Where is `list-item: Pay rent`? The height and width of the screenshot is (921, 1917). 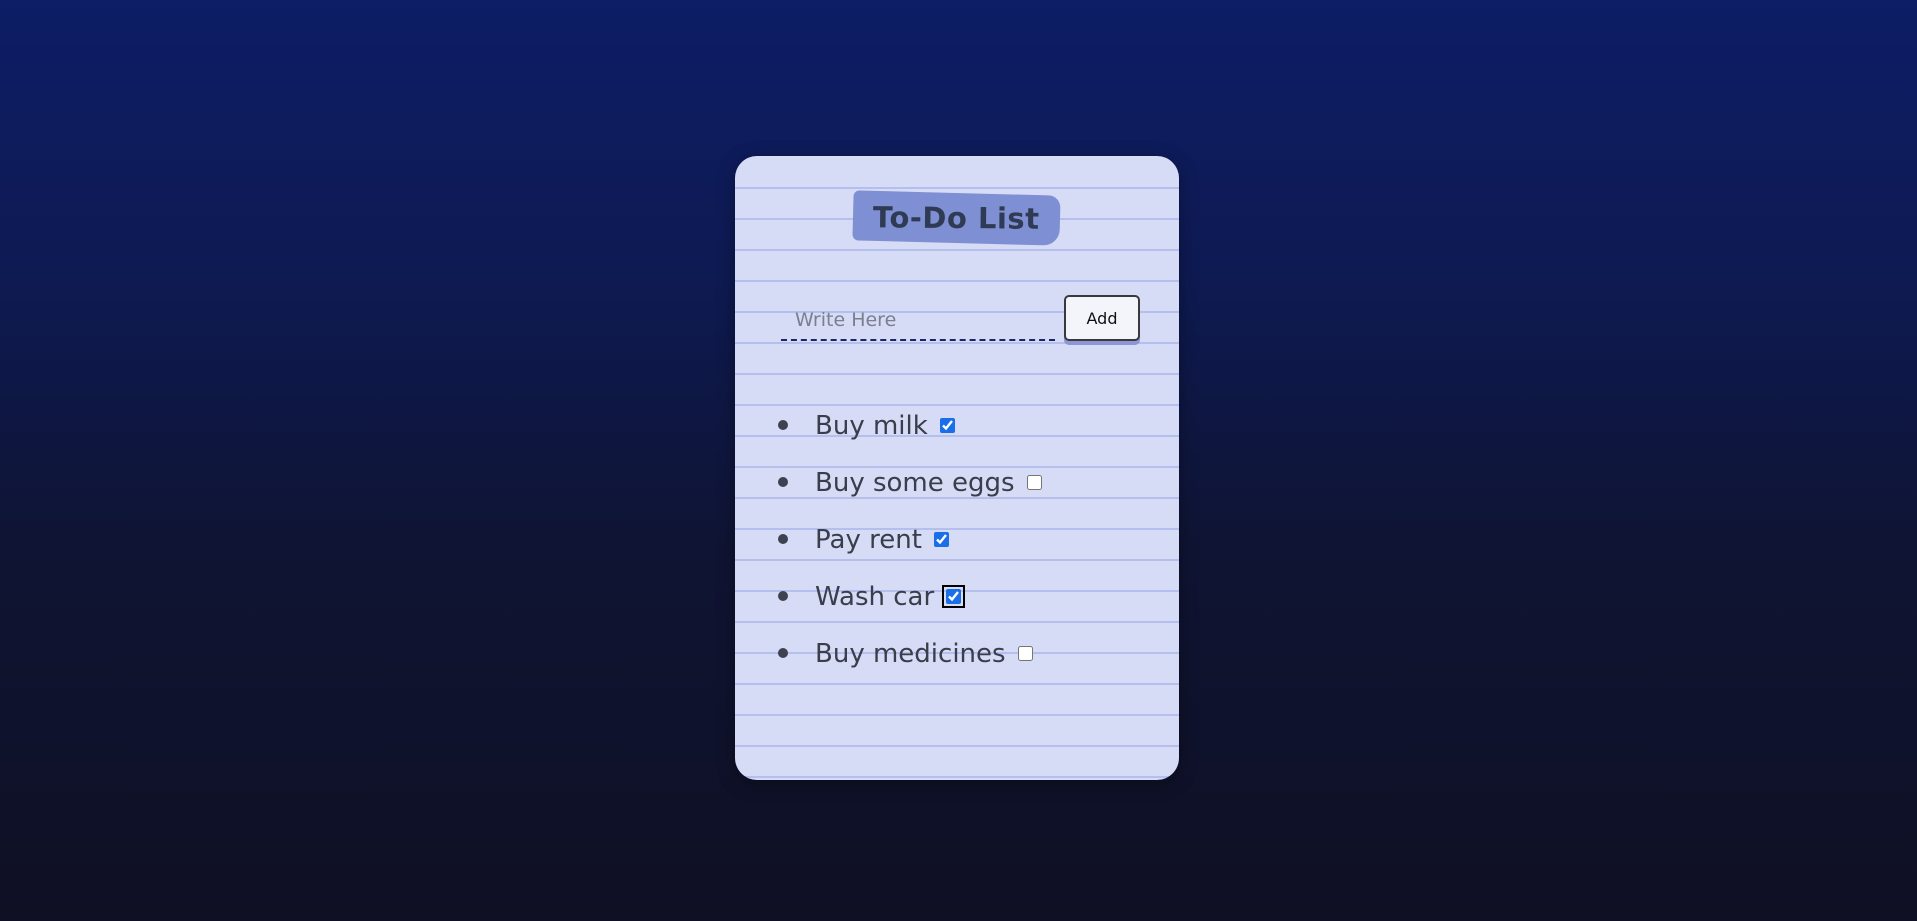 list-item: Pay rent is located at coordinates (957, 540).